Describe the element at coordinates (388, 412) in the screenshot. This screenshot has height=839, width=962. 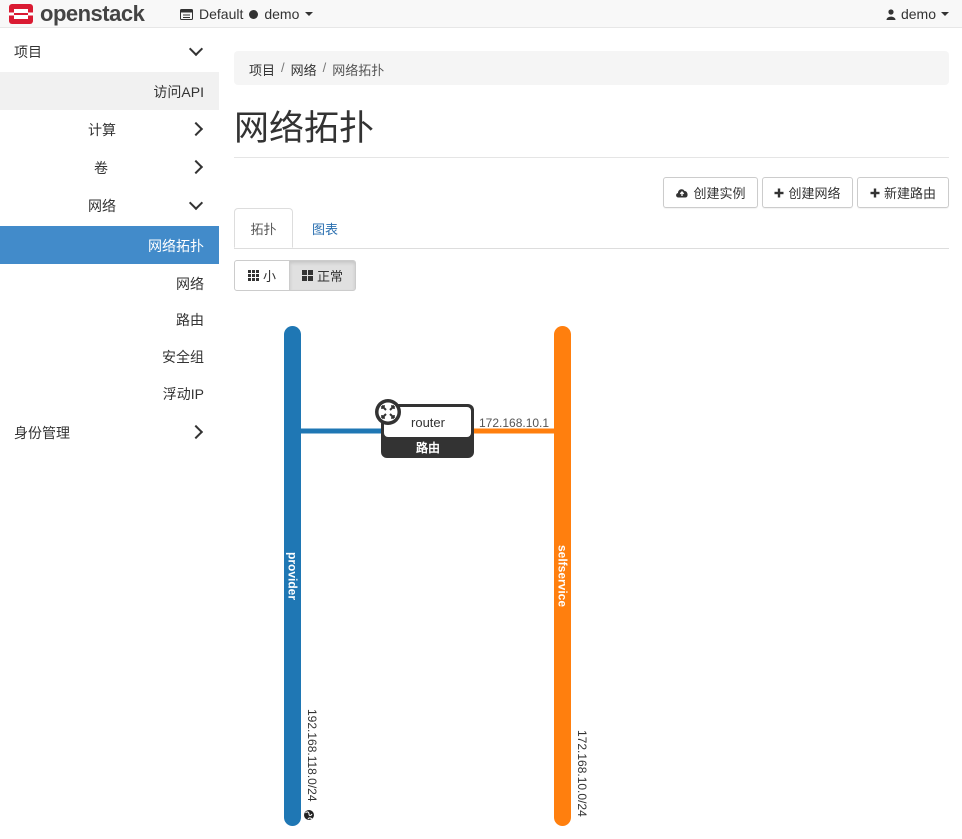
I see `router-icon` at that location.